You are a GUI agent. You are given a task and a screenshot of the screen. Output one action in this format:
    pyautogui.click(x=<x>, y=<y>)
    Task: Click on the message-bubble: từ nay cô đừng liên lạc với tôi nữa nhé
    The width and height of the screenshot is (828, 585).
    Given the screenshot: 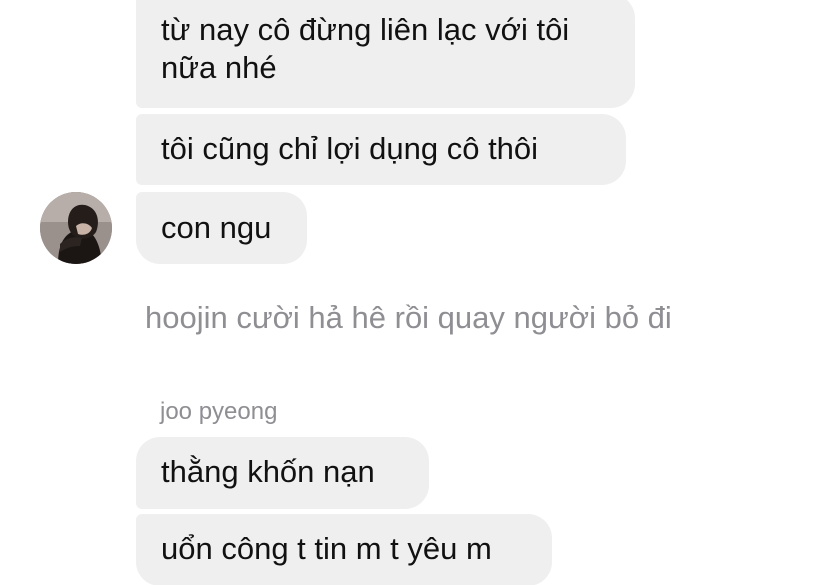 What is the action you would take?
    pyautogui.click(x=385, y=54)
    